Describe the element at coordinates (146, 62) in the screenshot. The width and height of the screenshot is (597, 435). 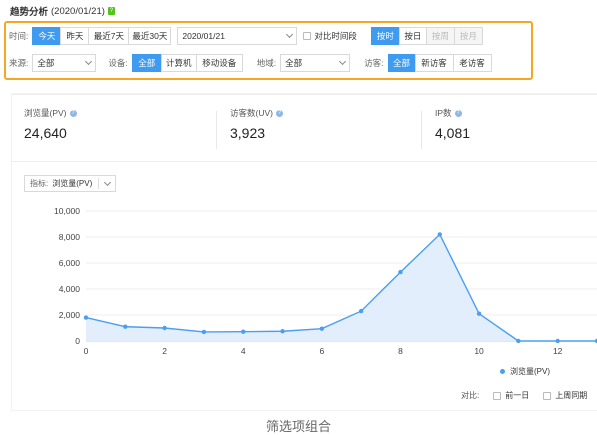
I see `device-all-button: 全部` at that location.